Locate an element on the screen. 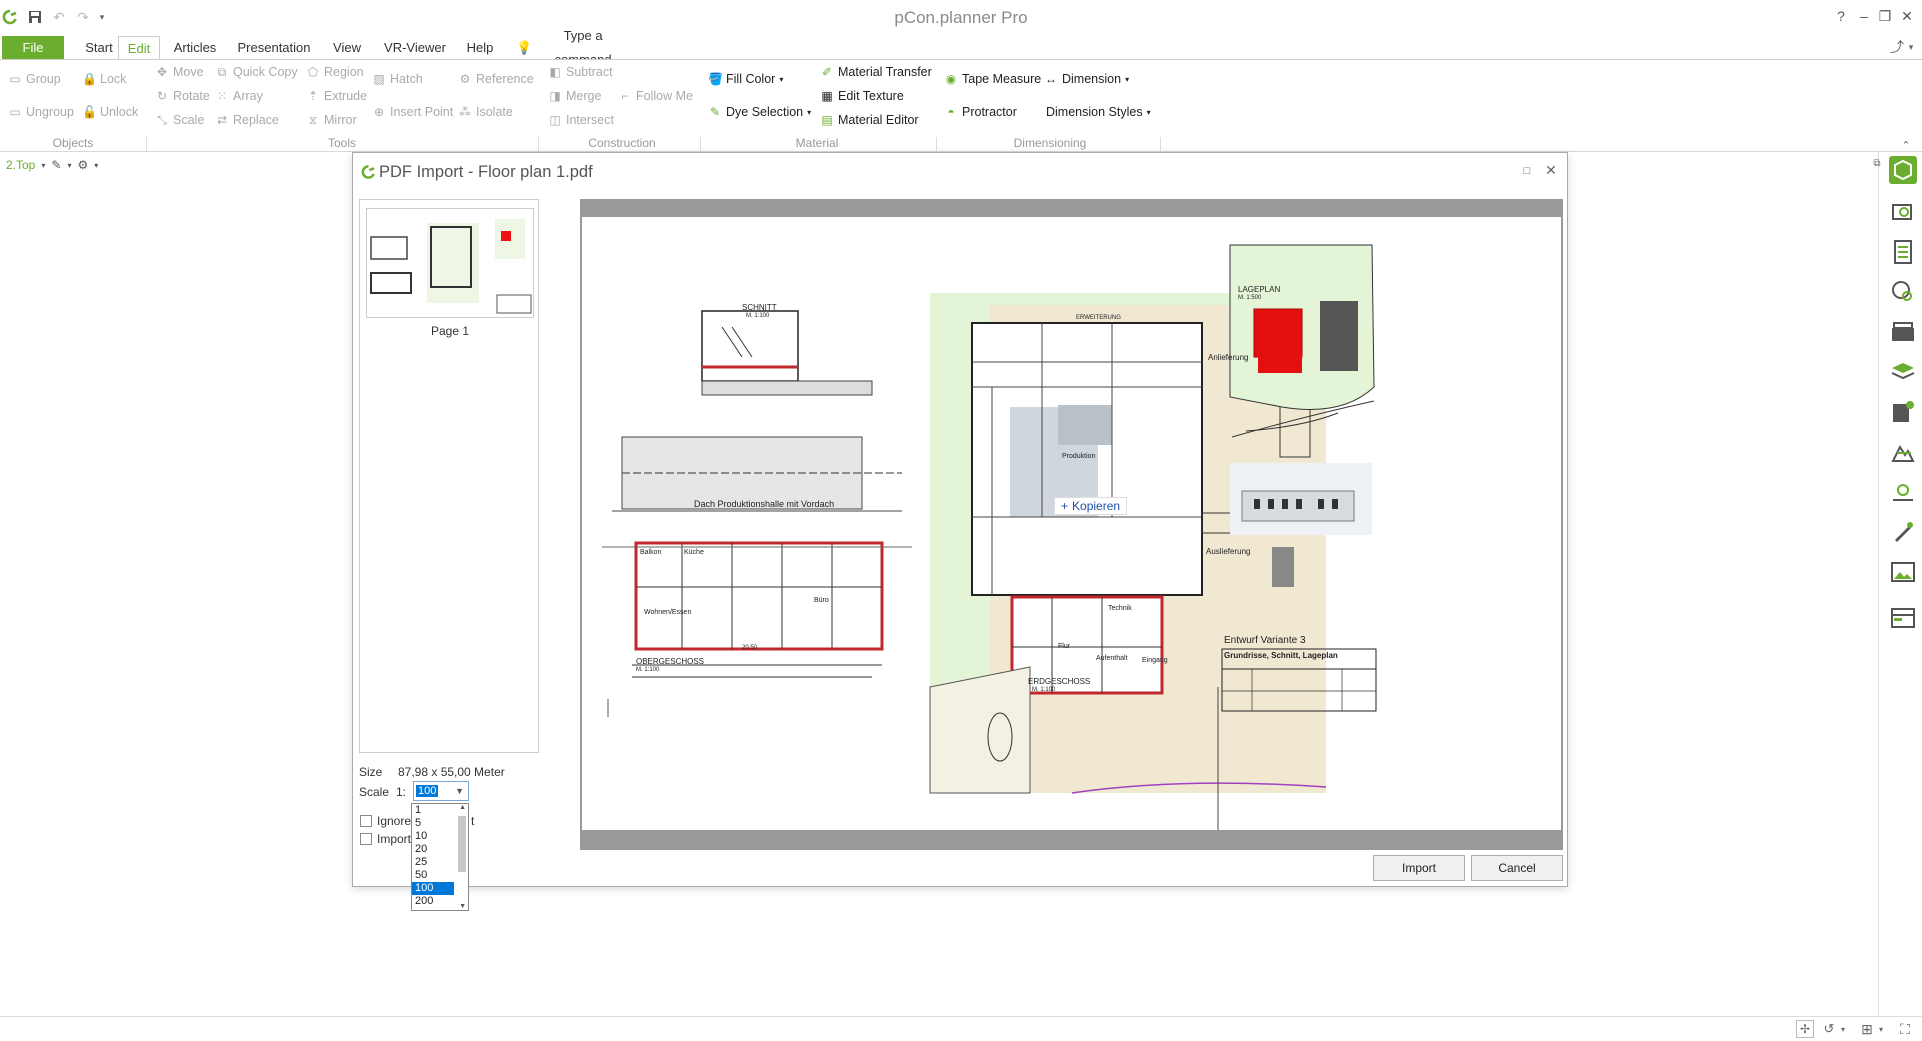  hatch-icon: ▨ is located at coordinates (379, 79).